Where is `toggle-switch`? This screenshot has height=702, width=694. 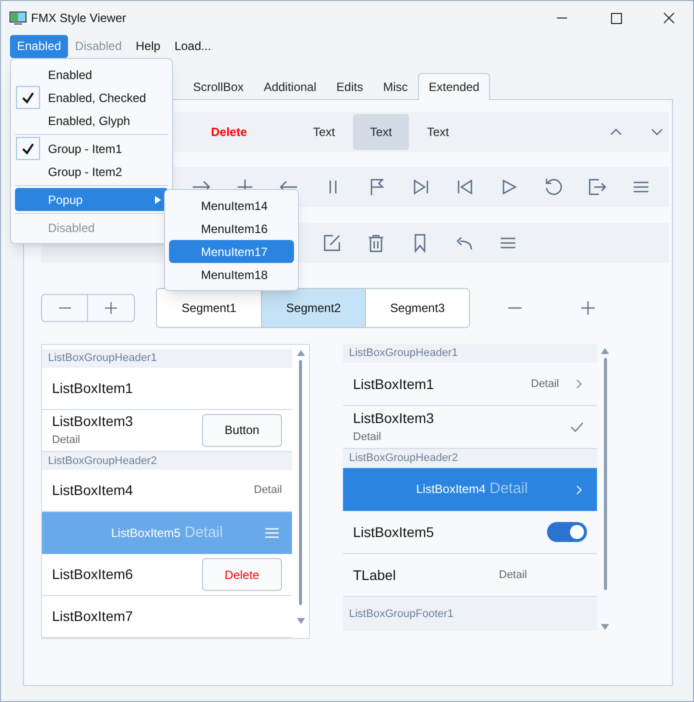 toggle-switch is located at coordinates (567, 532).